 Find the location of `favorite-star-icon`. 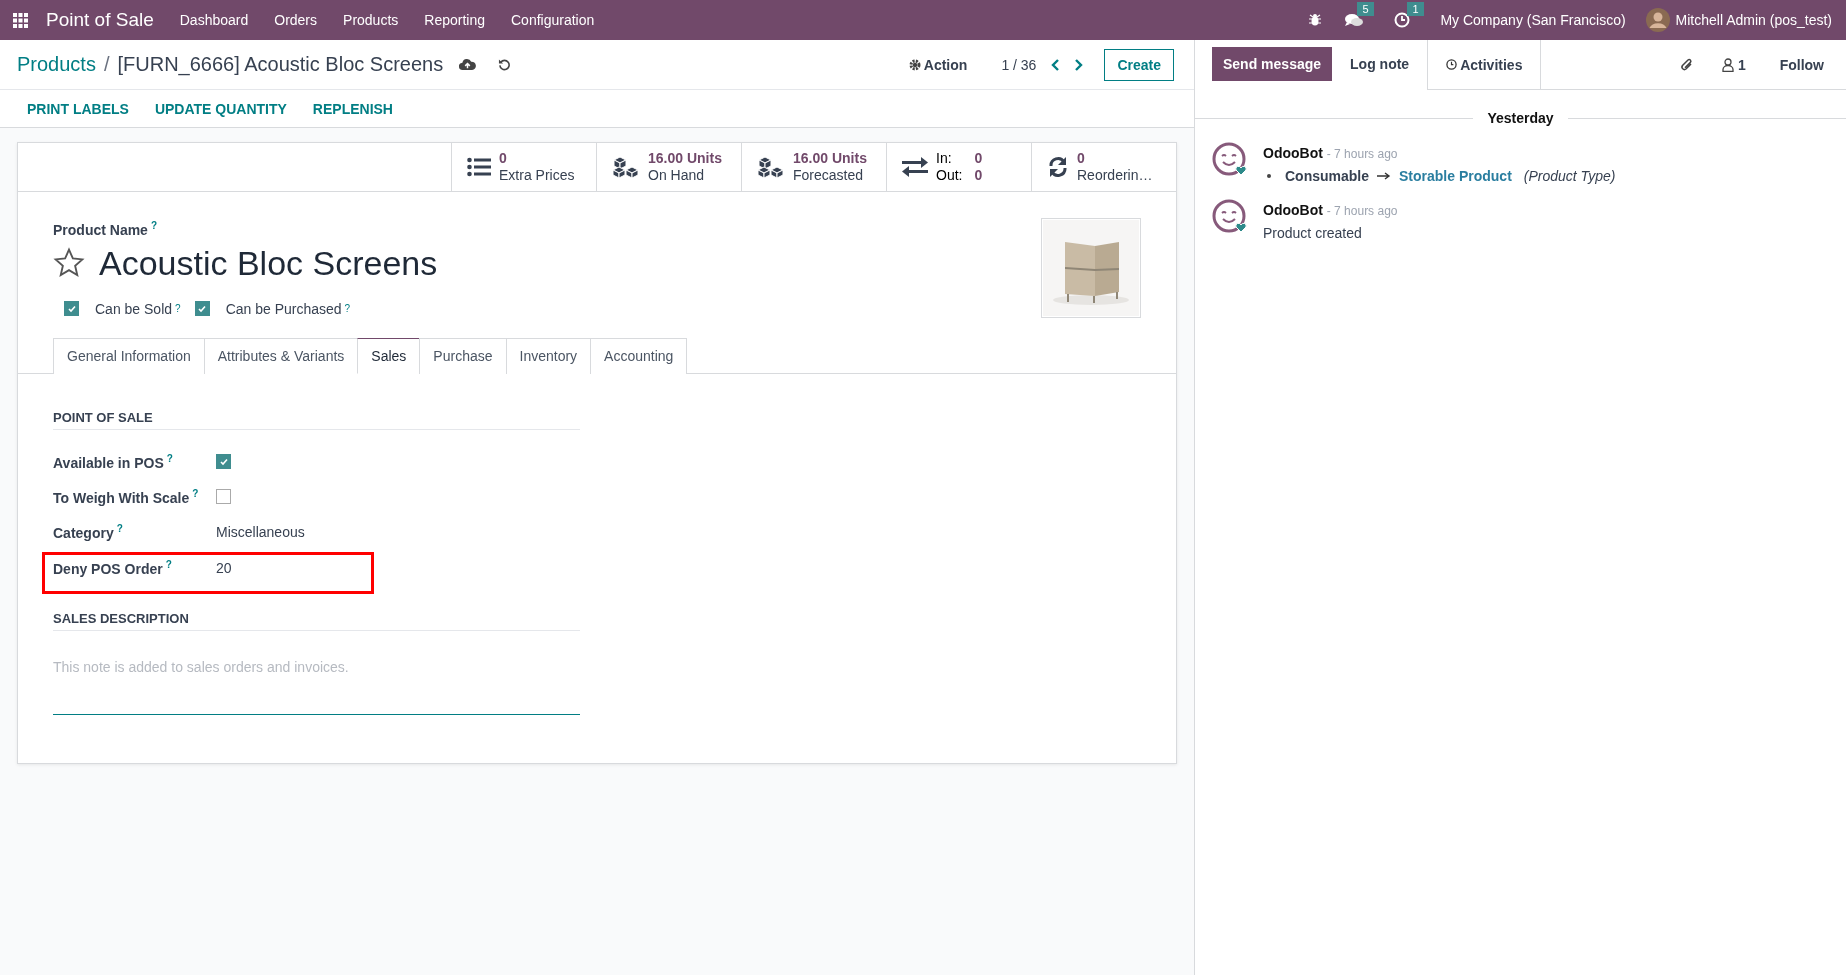

favorite-star-icon is located at coordinates (69, 263).